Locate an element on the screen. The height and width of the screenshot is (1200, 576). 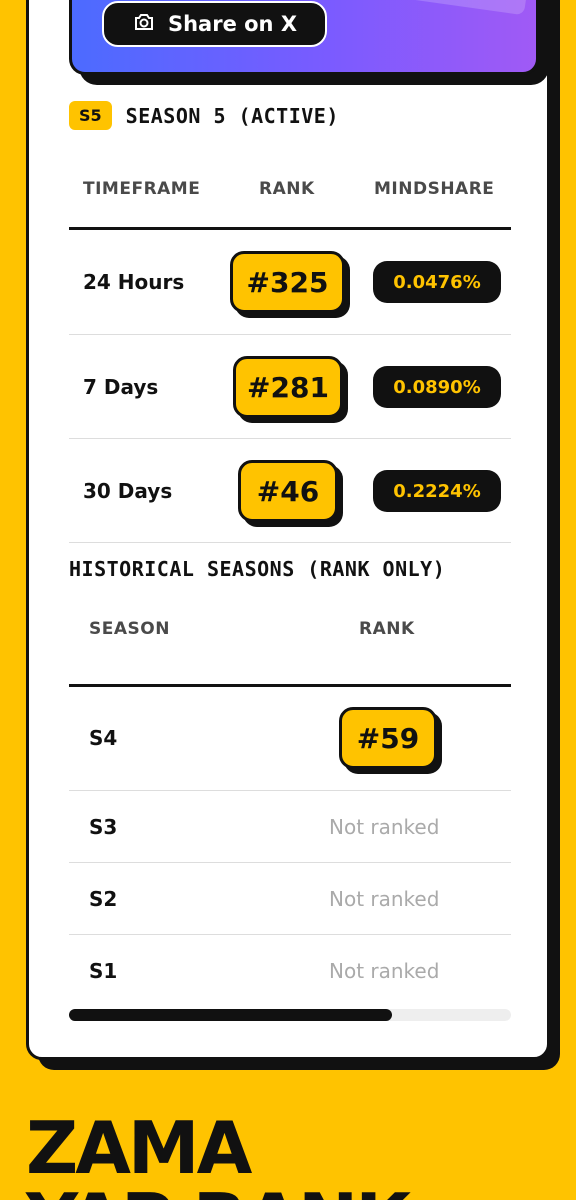
table-row: 30 Days #46 0.2224% is located at coordinates (290, 491).